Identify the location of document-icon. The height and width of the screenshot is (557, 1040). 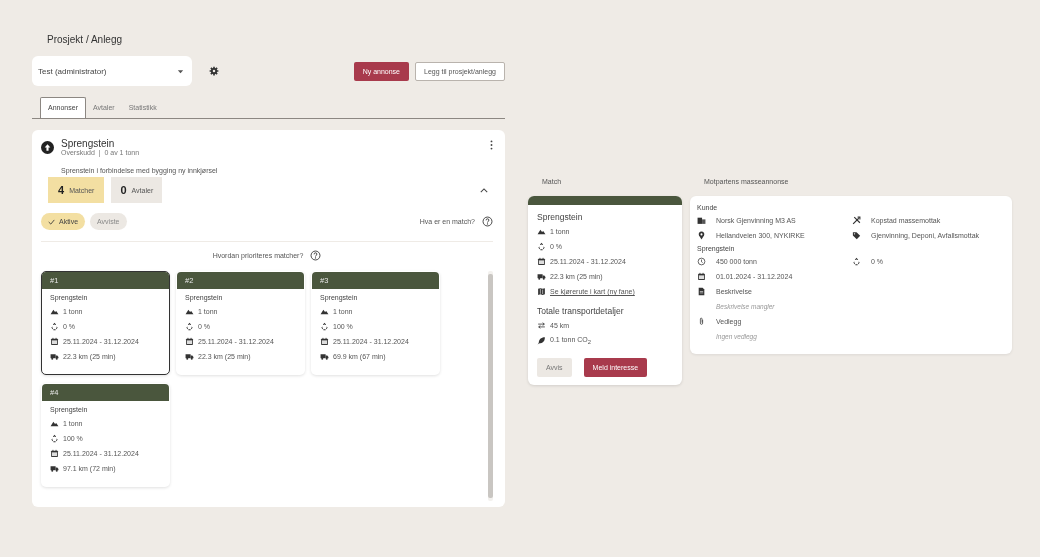
(701, 291).